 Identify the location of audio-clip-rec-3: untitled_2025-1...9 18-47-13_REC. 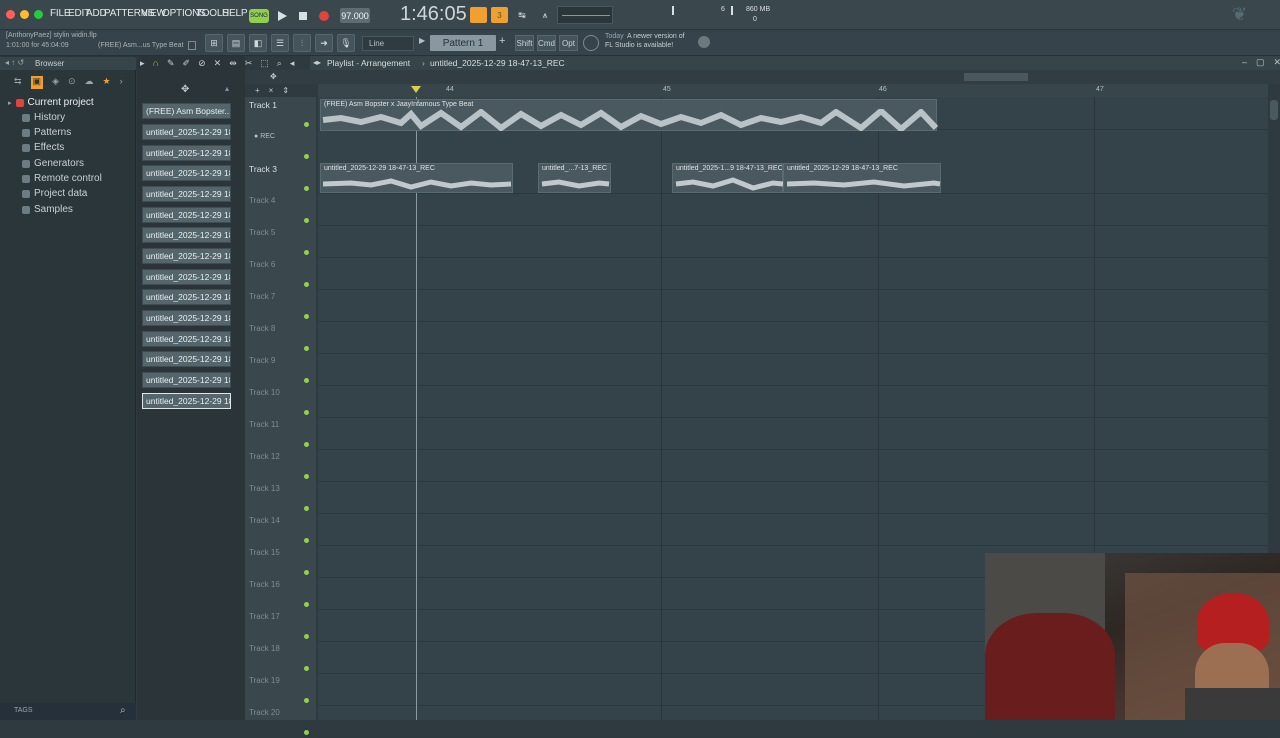
(728, 178).